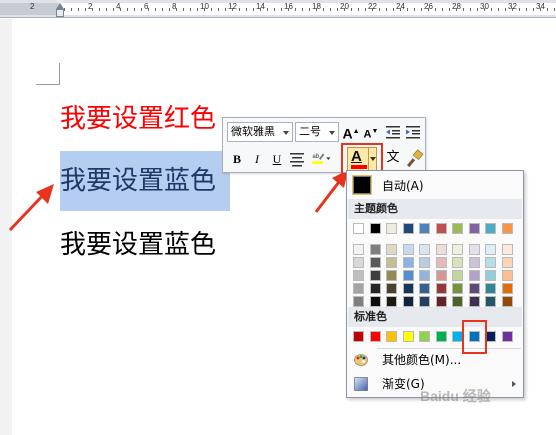 Image resolution: width=556 pixels, height=435 pixels. I want to click on italic-button: I, so click(257, 159).